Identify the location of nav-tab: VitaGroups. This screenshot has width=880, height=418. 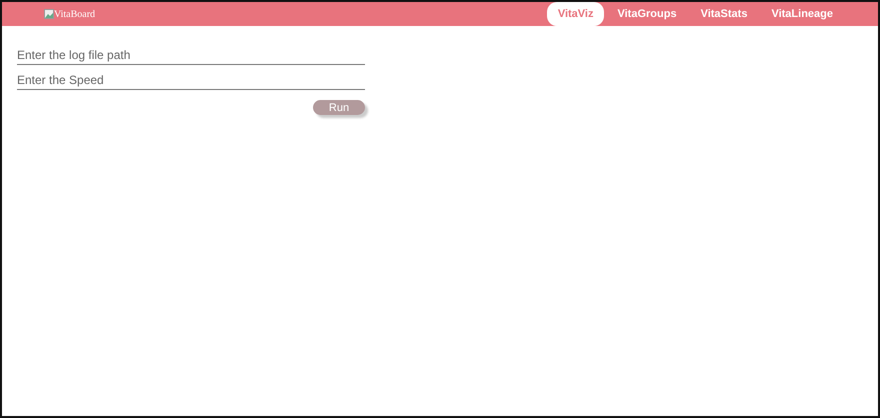
(647, 14).